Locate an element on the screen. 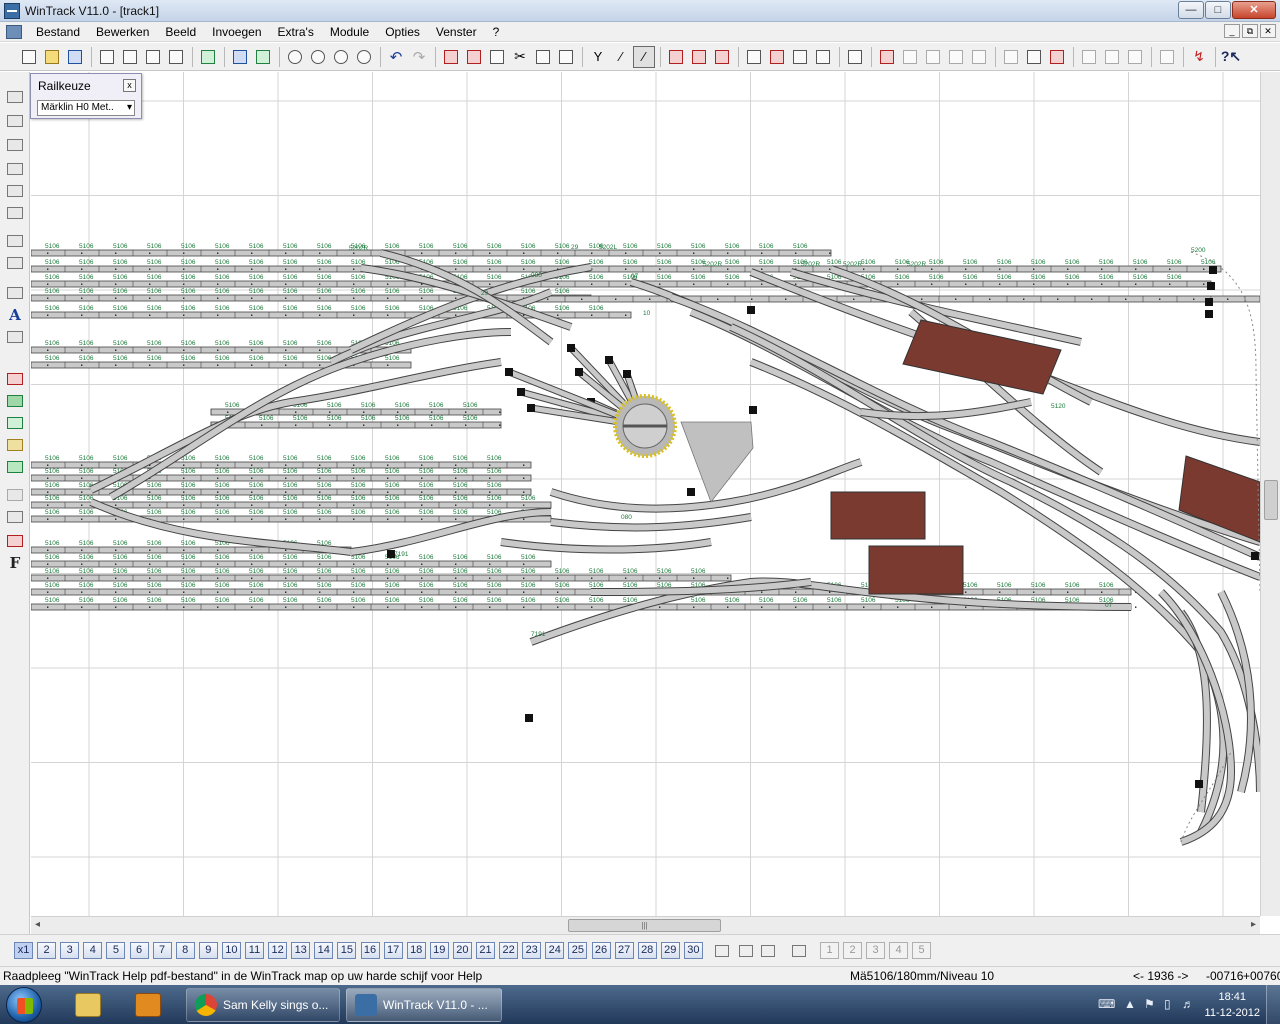 Image resolution: width=1280 pixels, height=1024 pixels. platform-button is located at coordinates (15, 241).